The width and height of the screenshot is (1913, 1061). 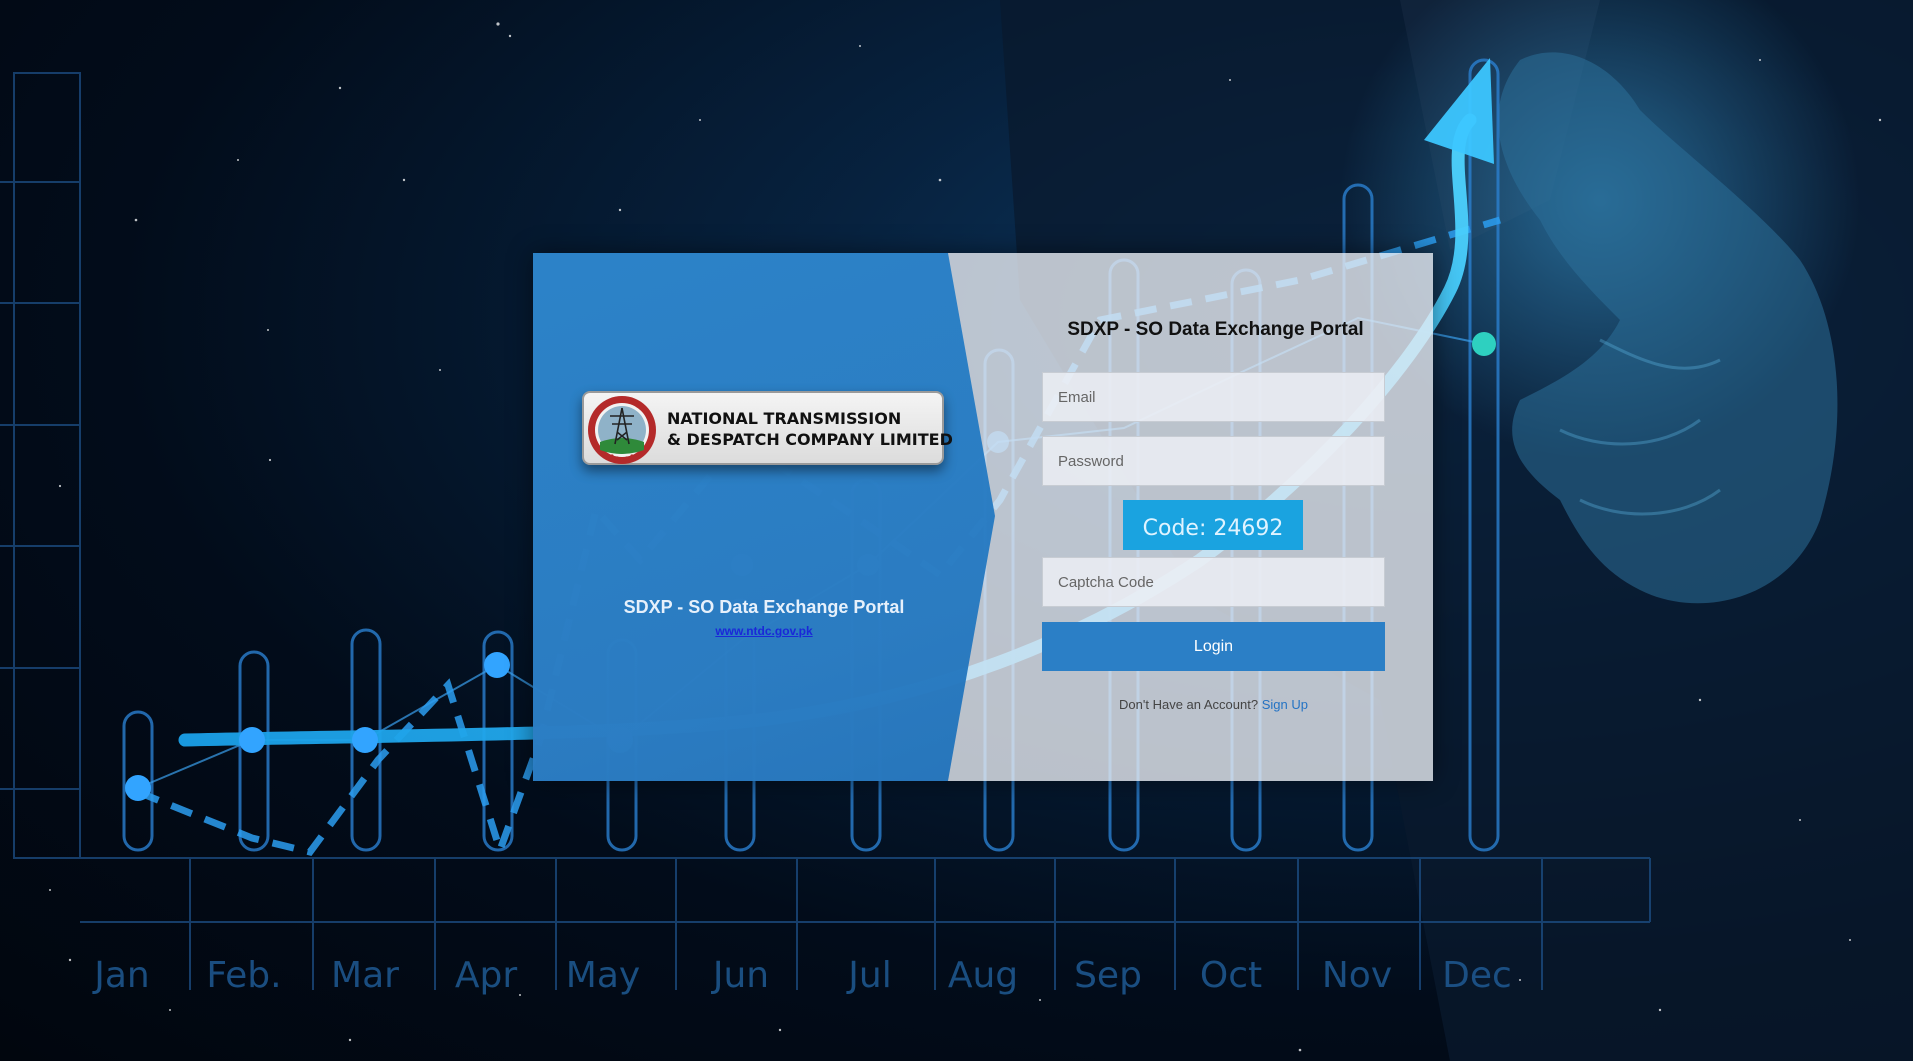 I want to click on signup-prompt: Don't Have an Account? Sign Up, so click(x=1213, y=704).